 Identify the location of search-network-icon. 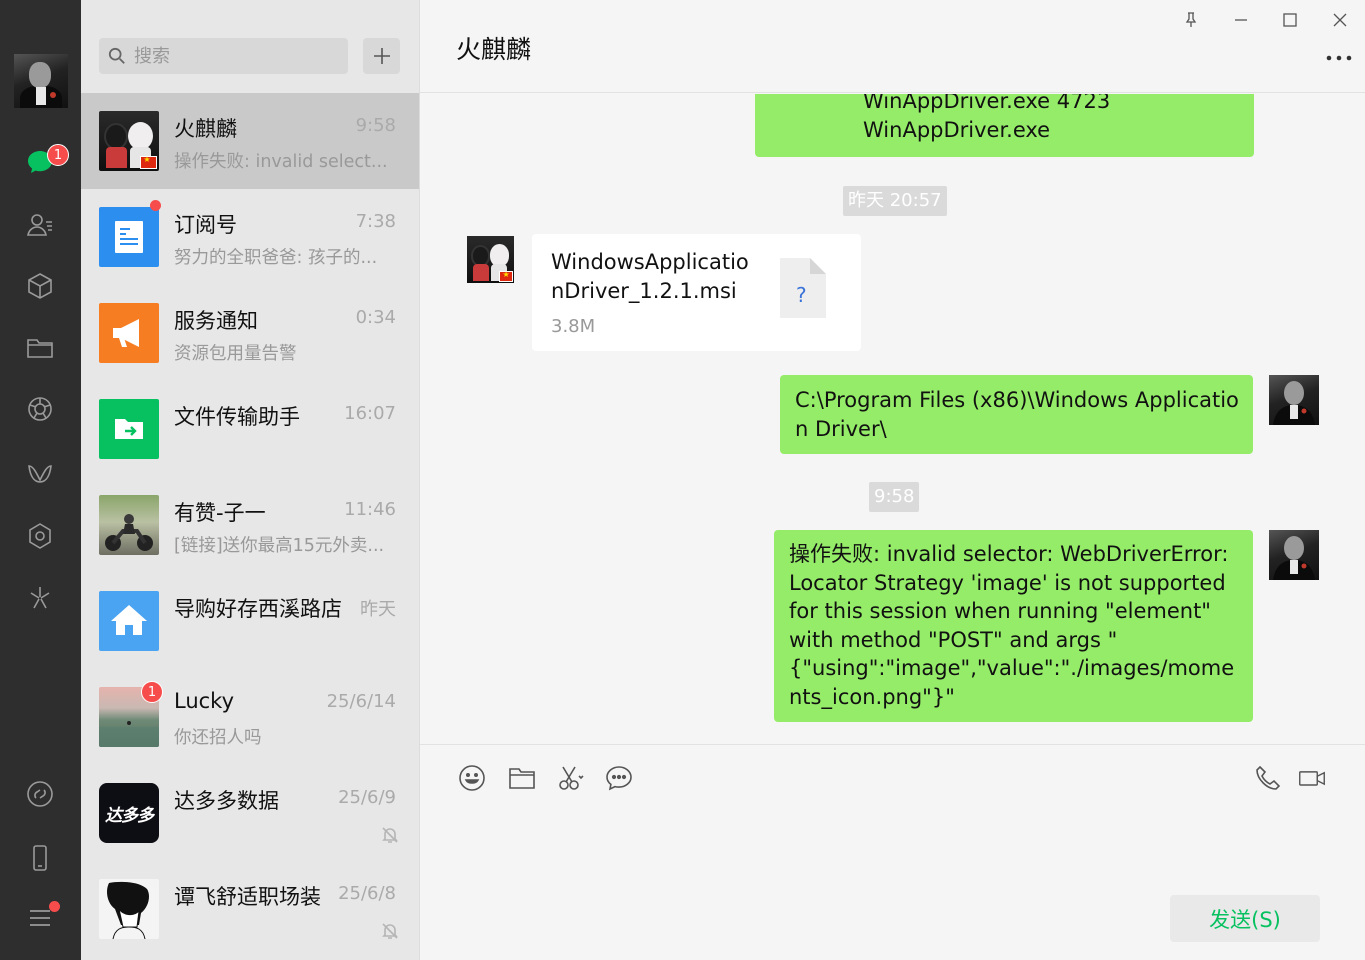
(40, 536).